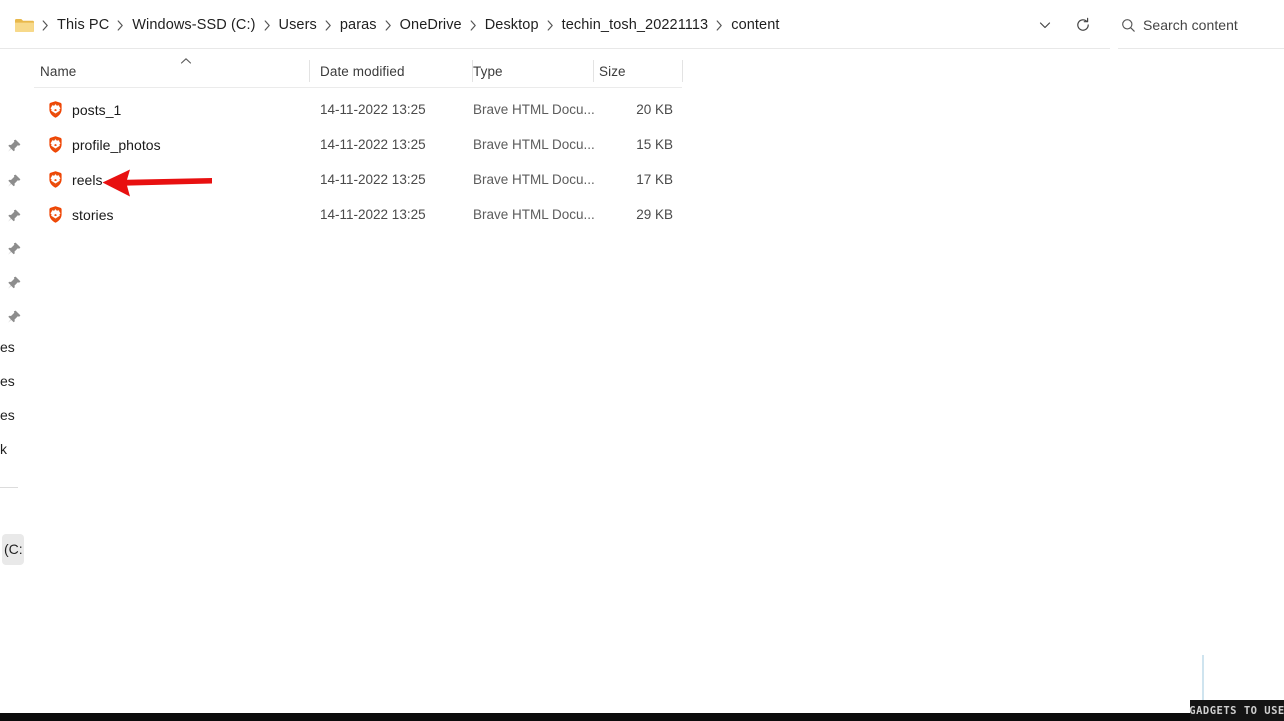 The width and height of the screenshot is (1284, 721). I want to click on search-input: Search content, so click(1197, 25).